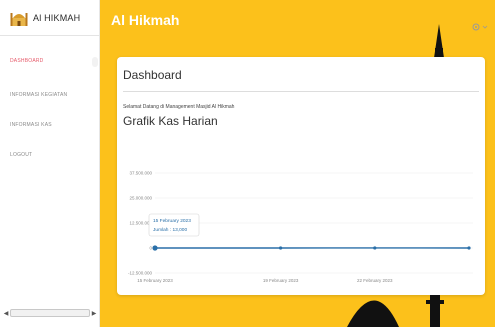 This screenshot has width=495, height=327. Describe the element at coordinates (57, 17) in the screenshot. I see `brand-name: Al HIKMAH` at that location.